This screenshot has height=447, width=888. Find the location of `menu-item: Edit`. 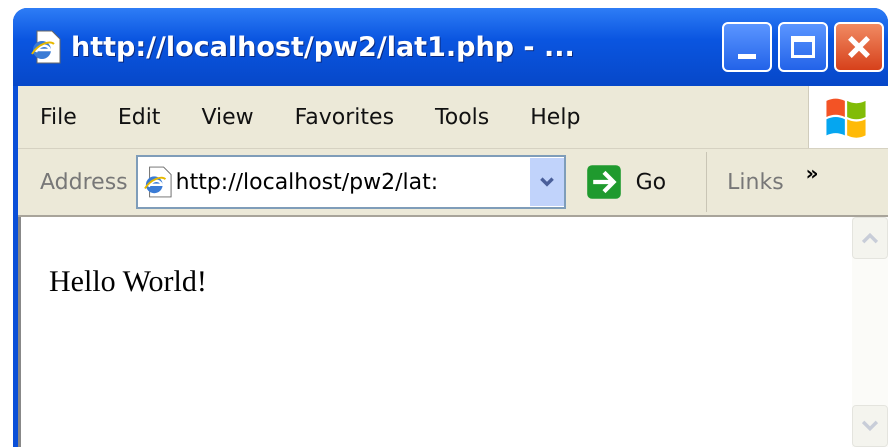

menu-item: Edit is located at coordinates (139, 117).